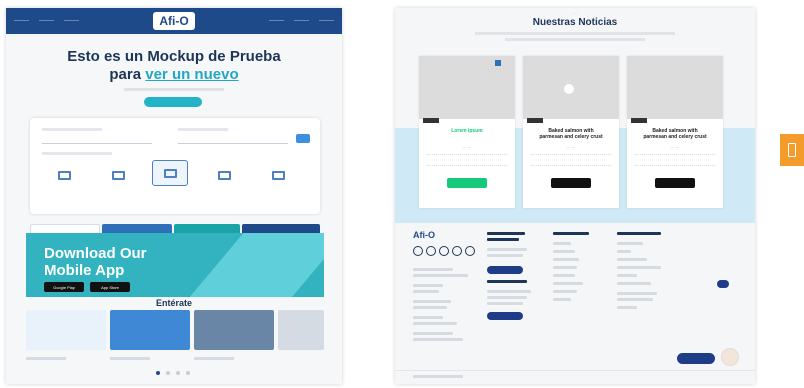  Describe the element at coordinates (77, 153) in the screenshot. I see `category-heading-placeholder` at that location.